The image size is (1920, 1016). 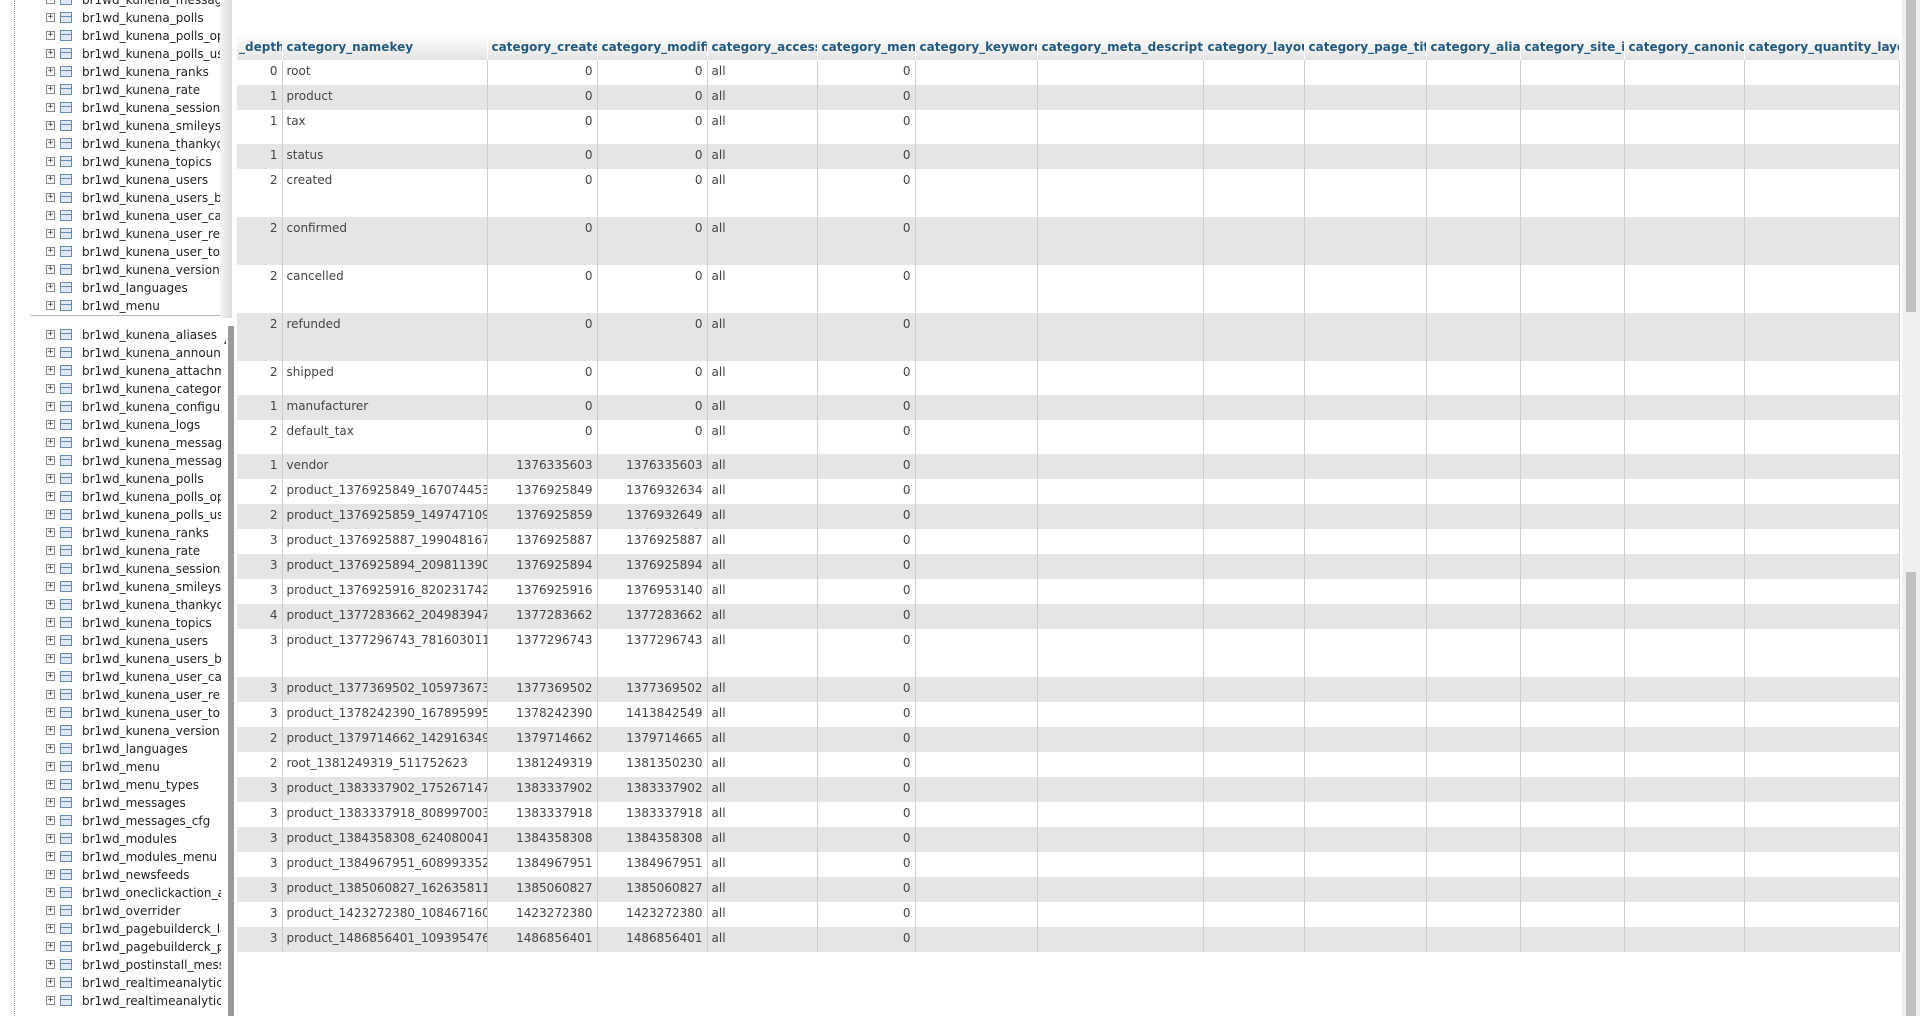 I want to click on sidebar-table-name: br1wd_kunena_version, so click(x=151, y=731).